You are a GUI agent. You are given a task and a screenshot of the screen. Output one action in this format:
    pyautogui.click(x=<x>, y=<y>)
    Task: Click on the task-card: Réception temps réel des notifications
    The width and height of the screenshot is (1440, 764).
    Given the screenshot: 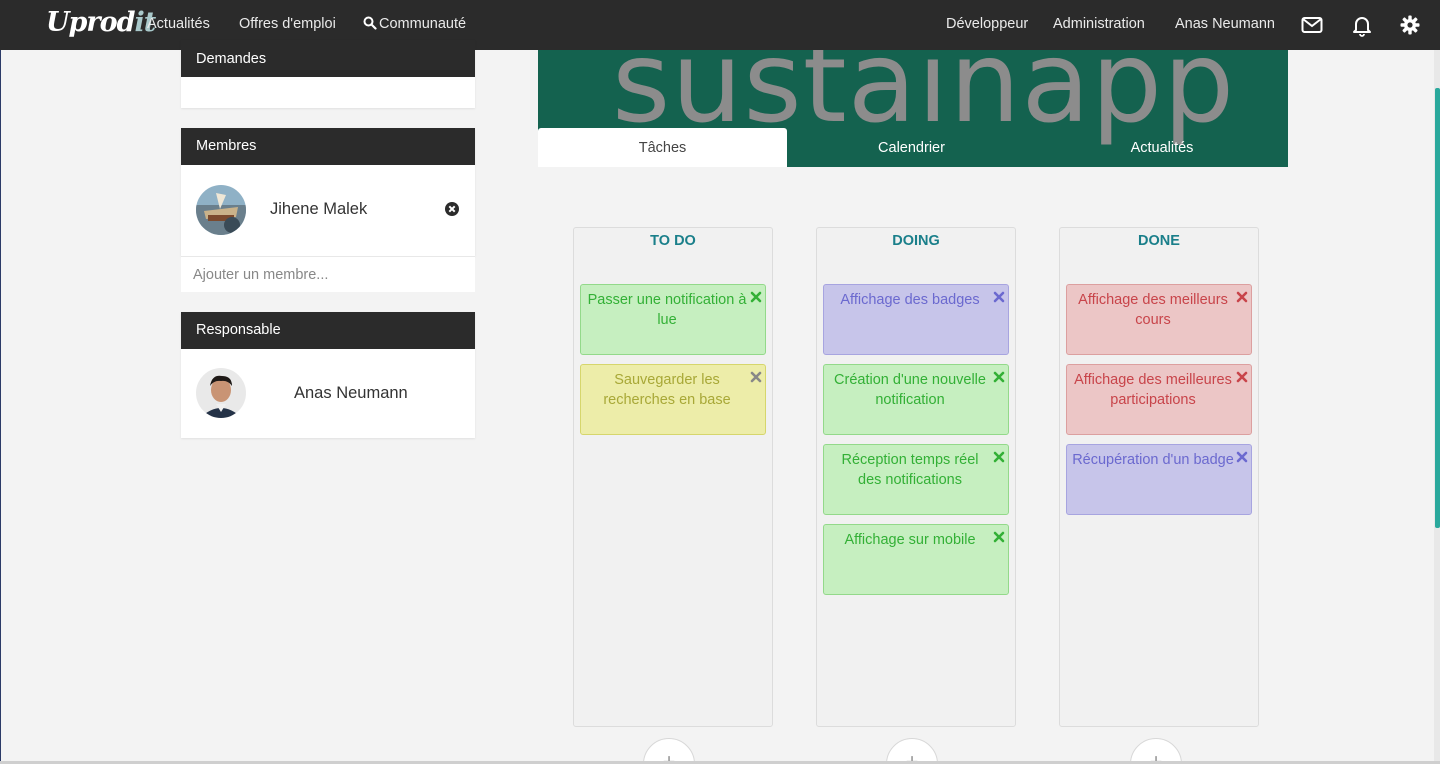 What is the action you would take?
    pyautogui.click(x=916, y=479)
    